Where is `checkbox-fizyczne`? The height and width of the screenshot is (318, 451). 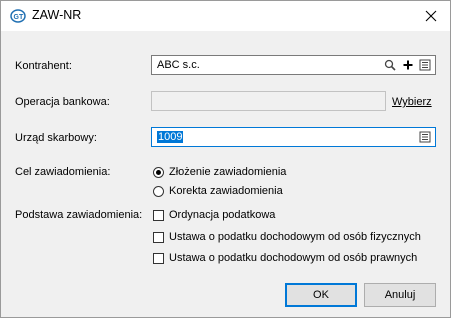 checkbox-fizyczne is located at coordinates (158, 237).